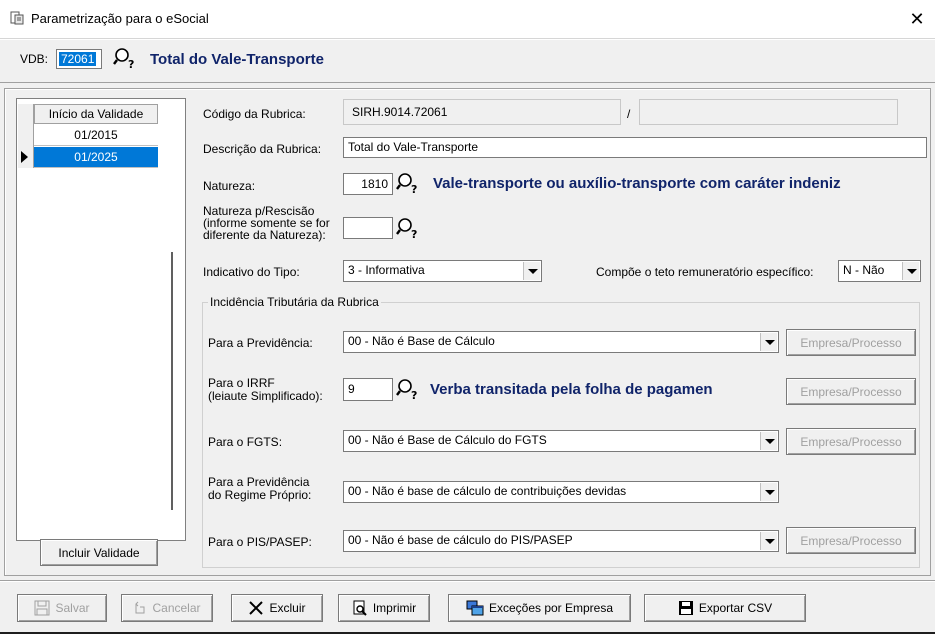  What do you see at coordinates (561, 541) in the screenshot?
I see `pis-select: 00 - Não é base de cálculo do PIS/PASEP` at bounding box center [561, 541].